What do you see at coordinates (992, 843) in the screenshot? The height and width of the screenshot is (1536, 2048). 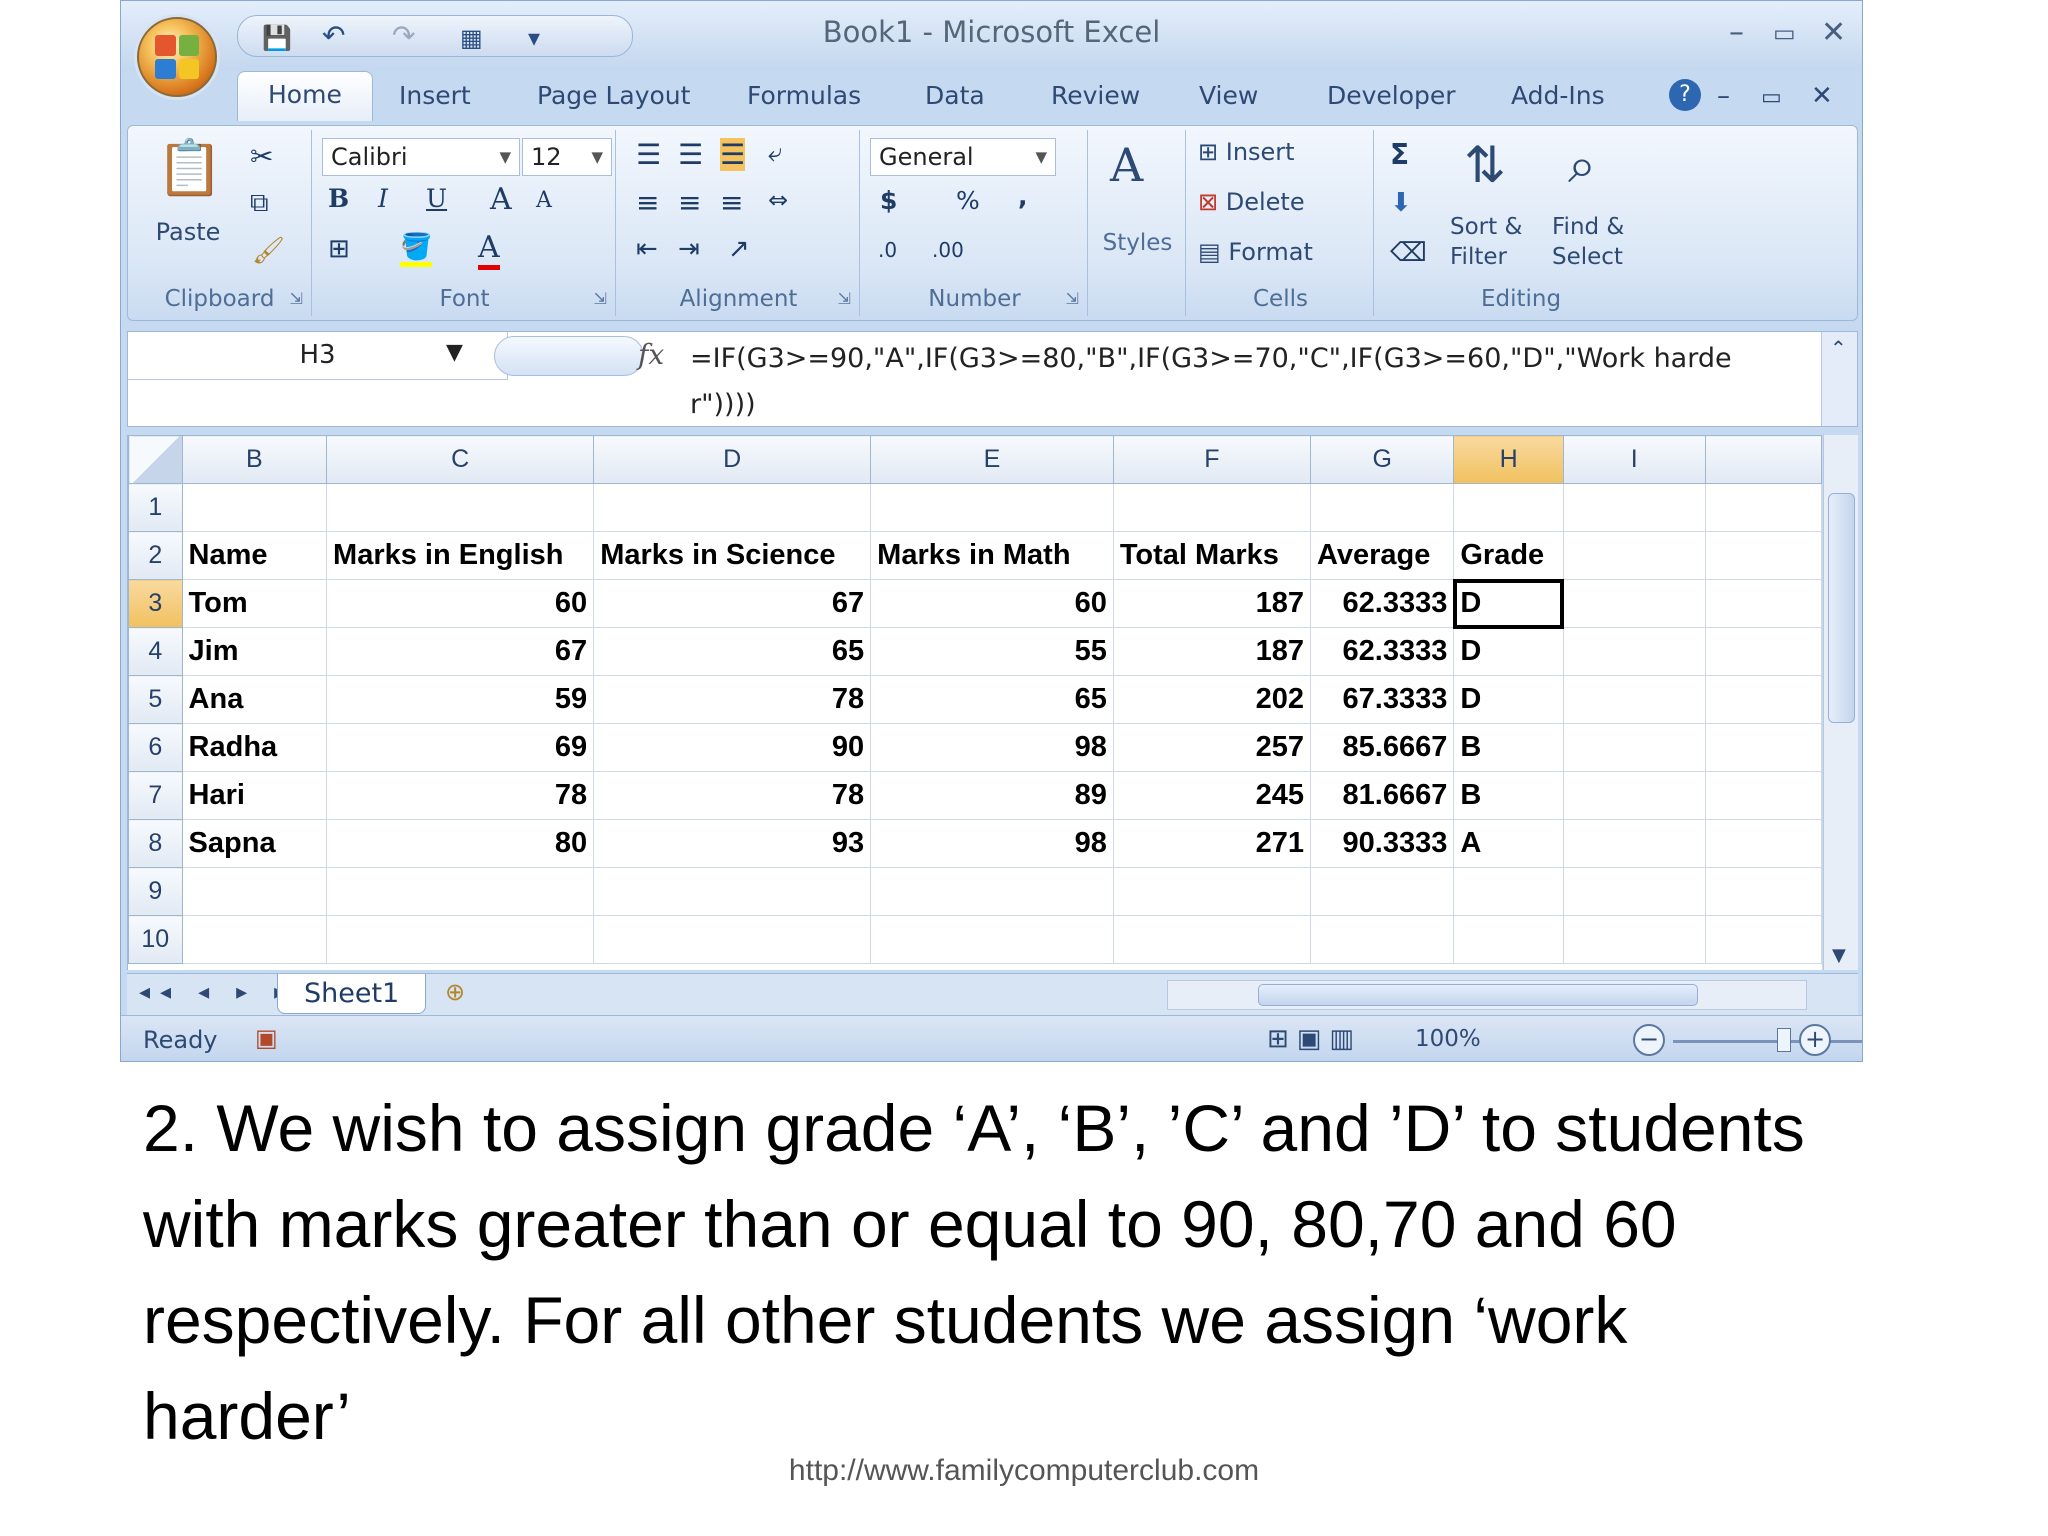 I see `cell: 98` at bounding box center [992, 843].